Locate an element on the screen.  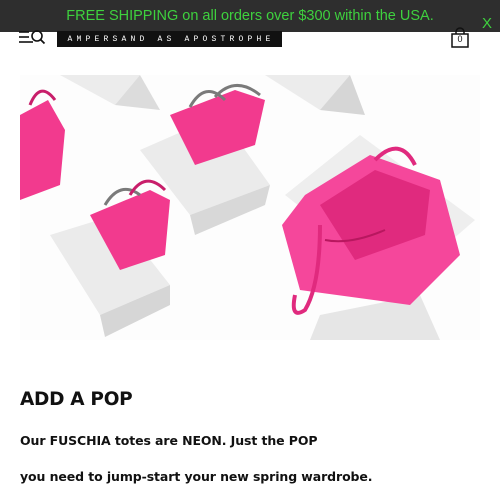
cart-button: 0 is located at coordinates (460, 38).